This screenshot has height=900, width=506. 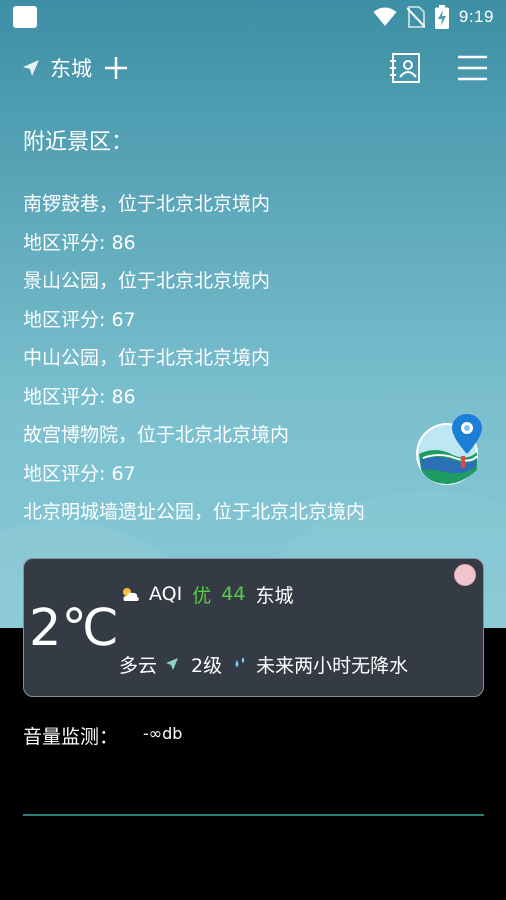 I want to click on card-action-icon, so click(x=465, y=575).